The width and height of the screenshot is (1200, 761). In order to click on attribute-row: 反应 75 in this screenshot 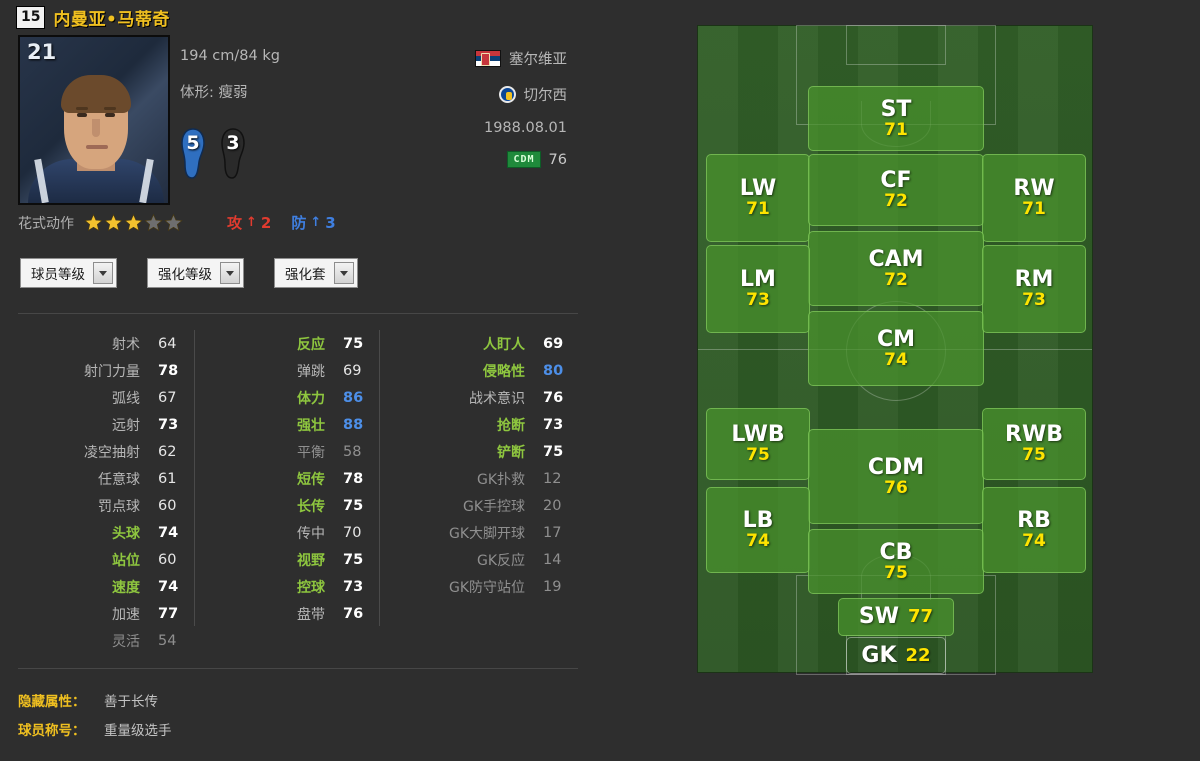, I will do `click(292, 343)`.